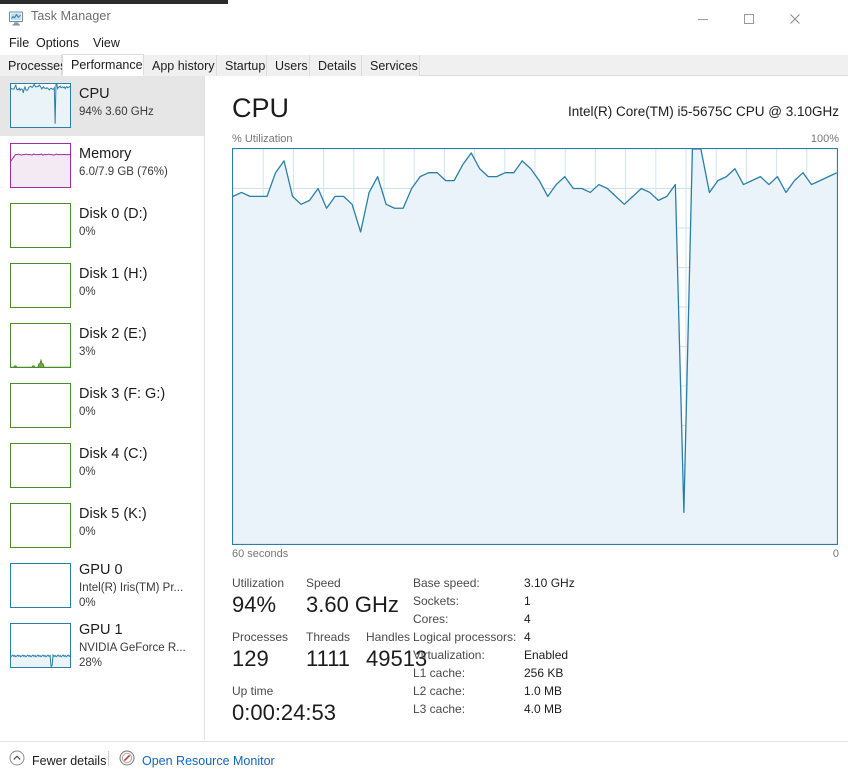  I want to click on menu-item-view: View, so click(106, 43).